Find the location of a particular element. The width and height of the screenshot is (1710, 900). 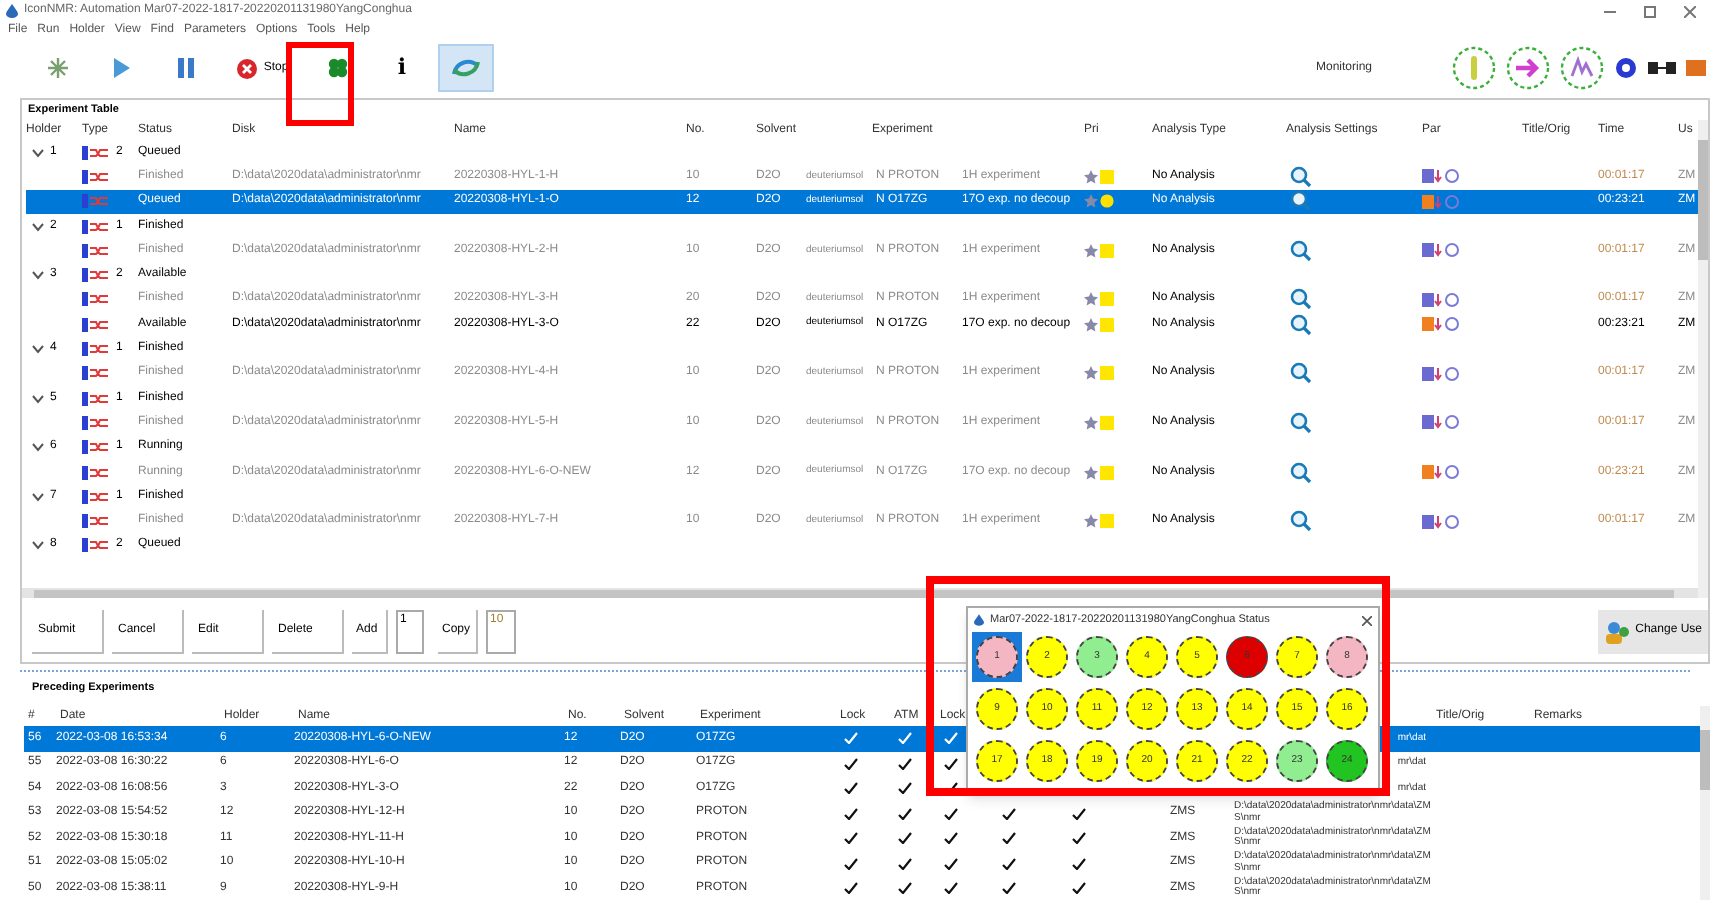

highlight-frame is located at coordinates (320, 84).